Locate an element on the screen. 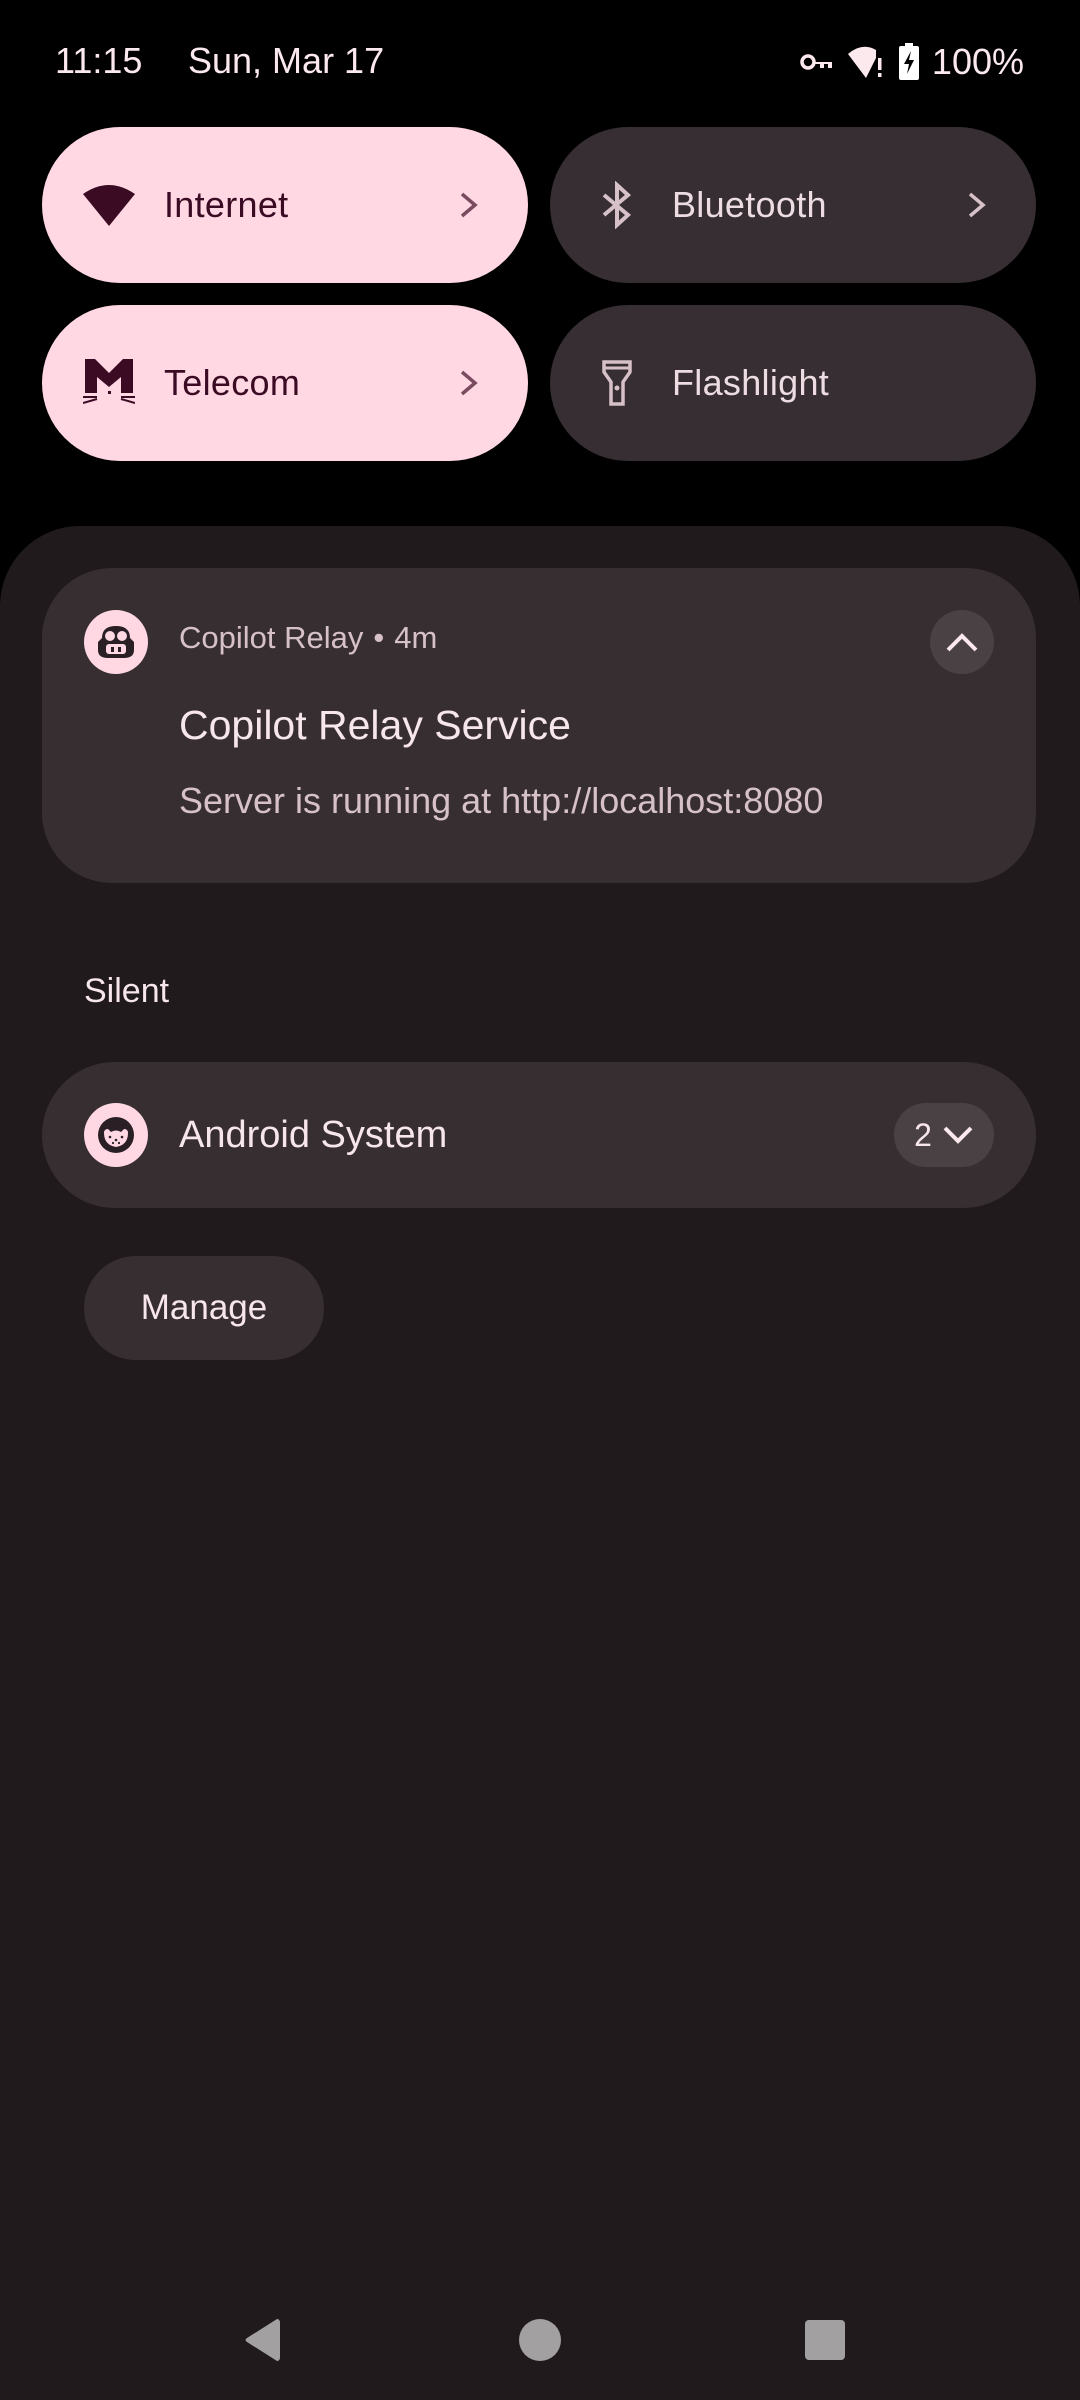  home-button is located at coordinates (540, 2340).